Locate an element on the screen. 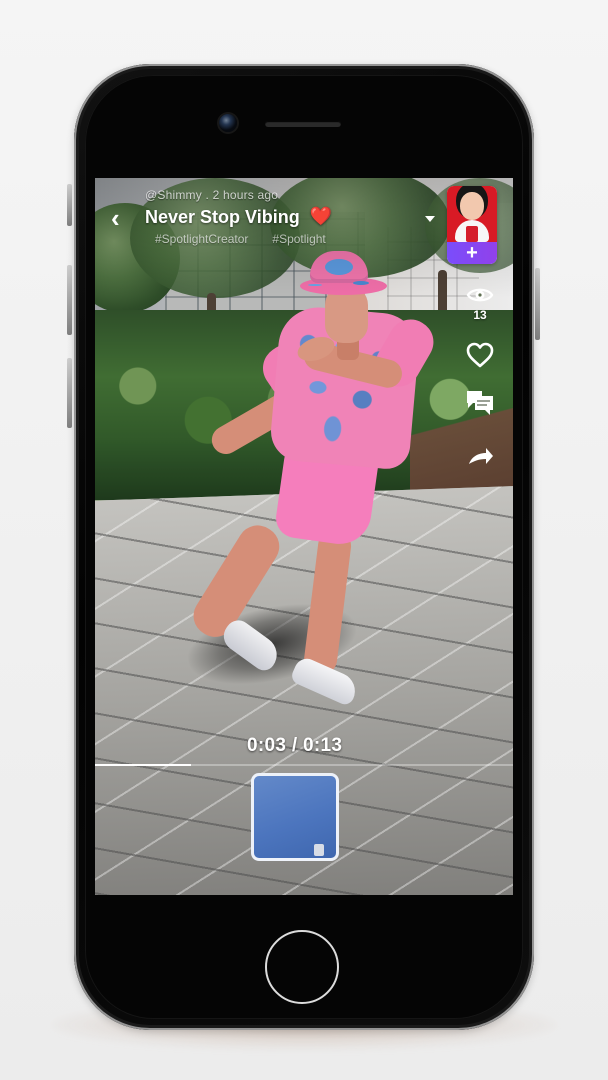  back-chevron-icon: ‹ is located at coordinates (119, 218).